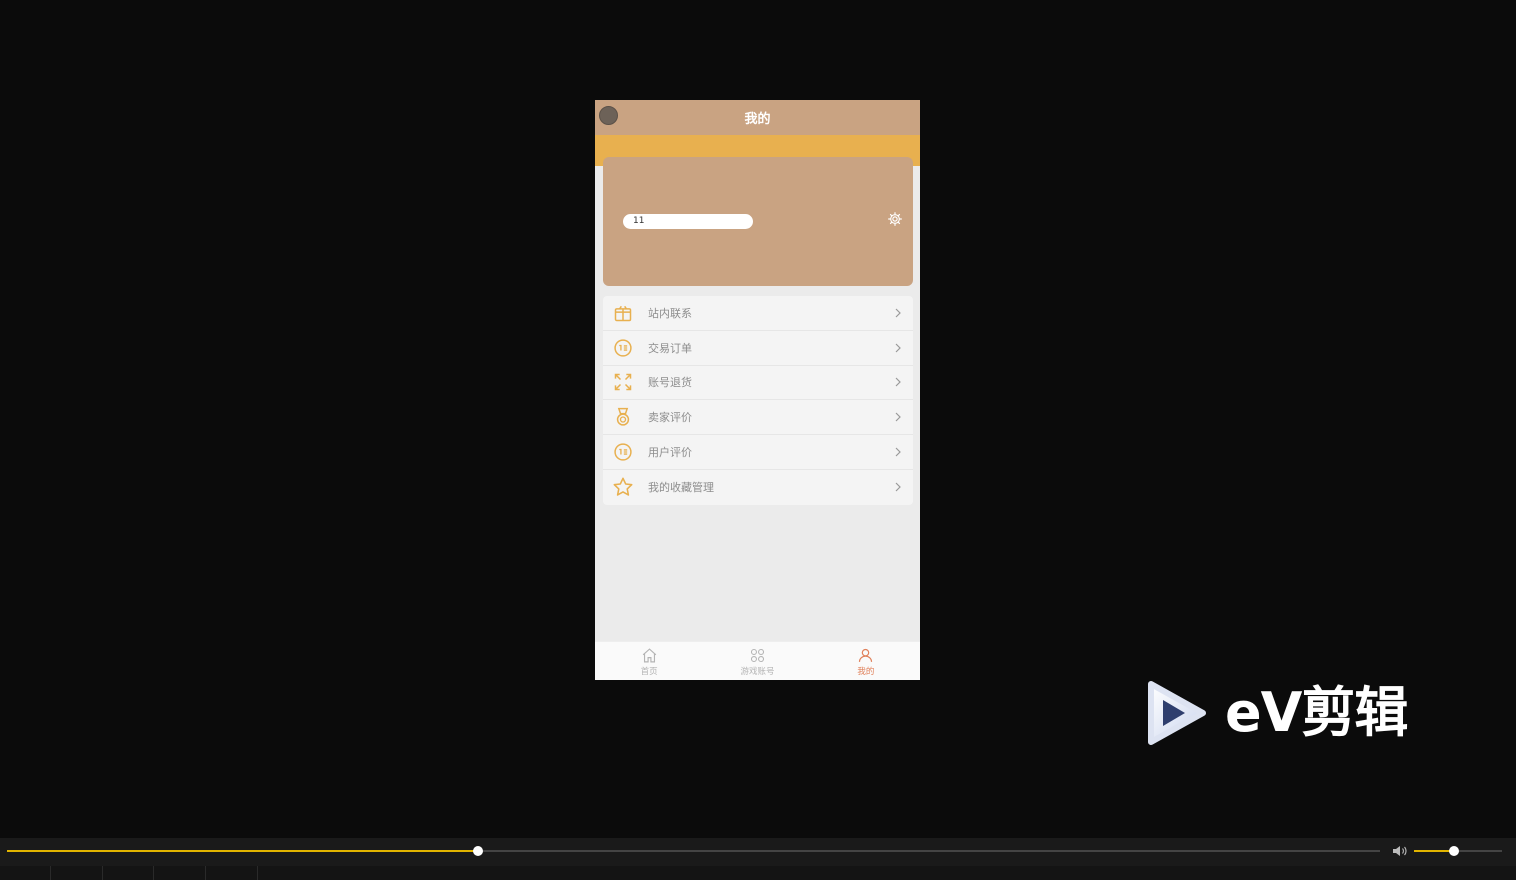 This screenshot has width=1516, height=880. I want to click on star-icon, so click(623, 487).